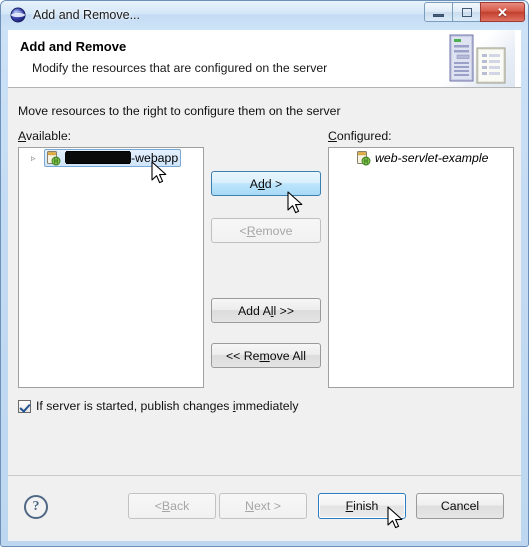  What do you see at coordinates (22, 136) in the screenshot?
I see `available-label-accel: A` at bounding box center [22, 136].